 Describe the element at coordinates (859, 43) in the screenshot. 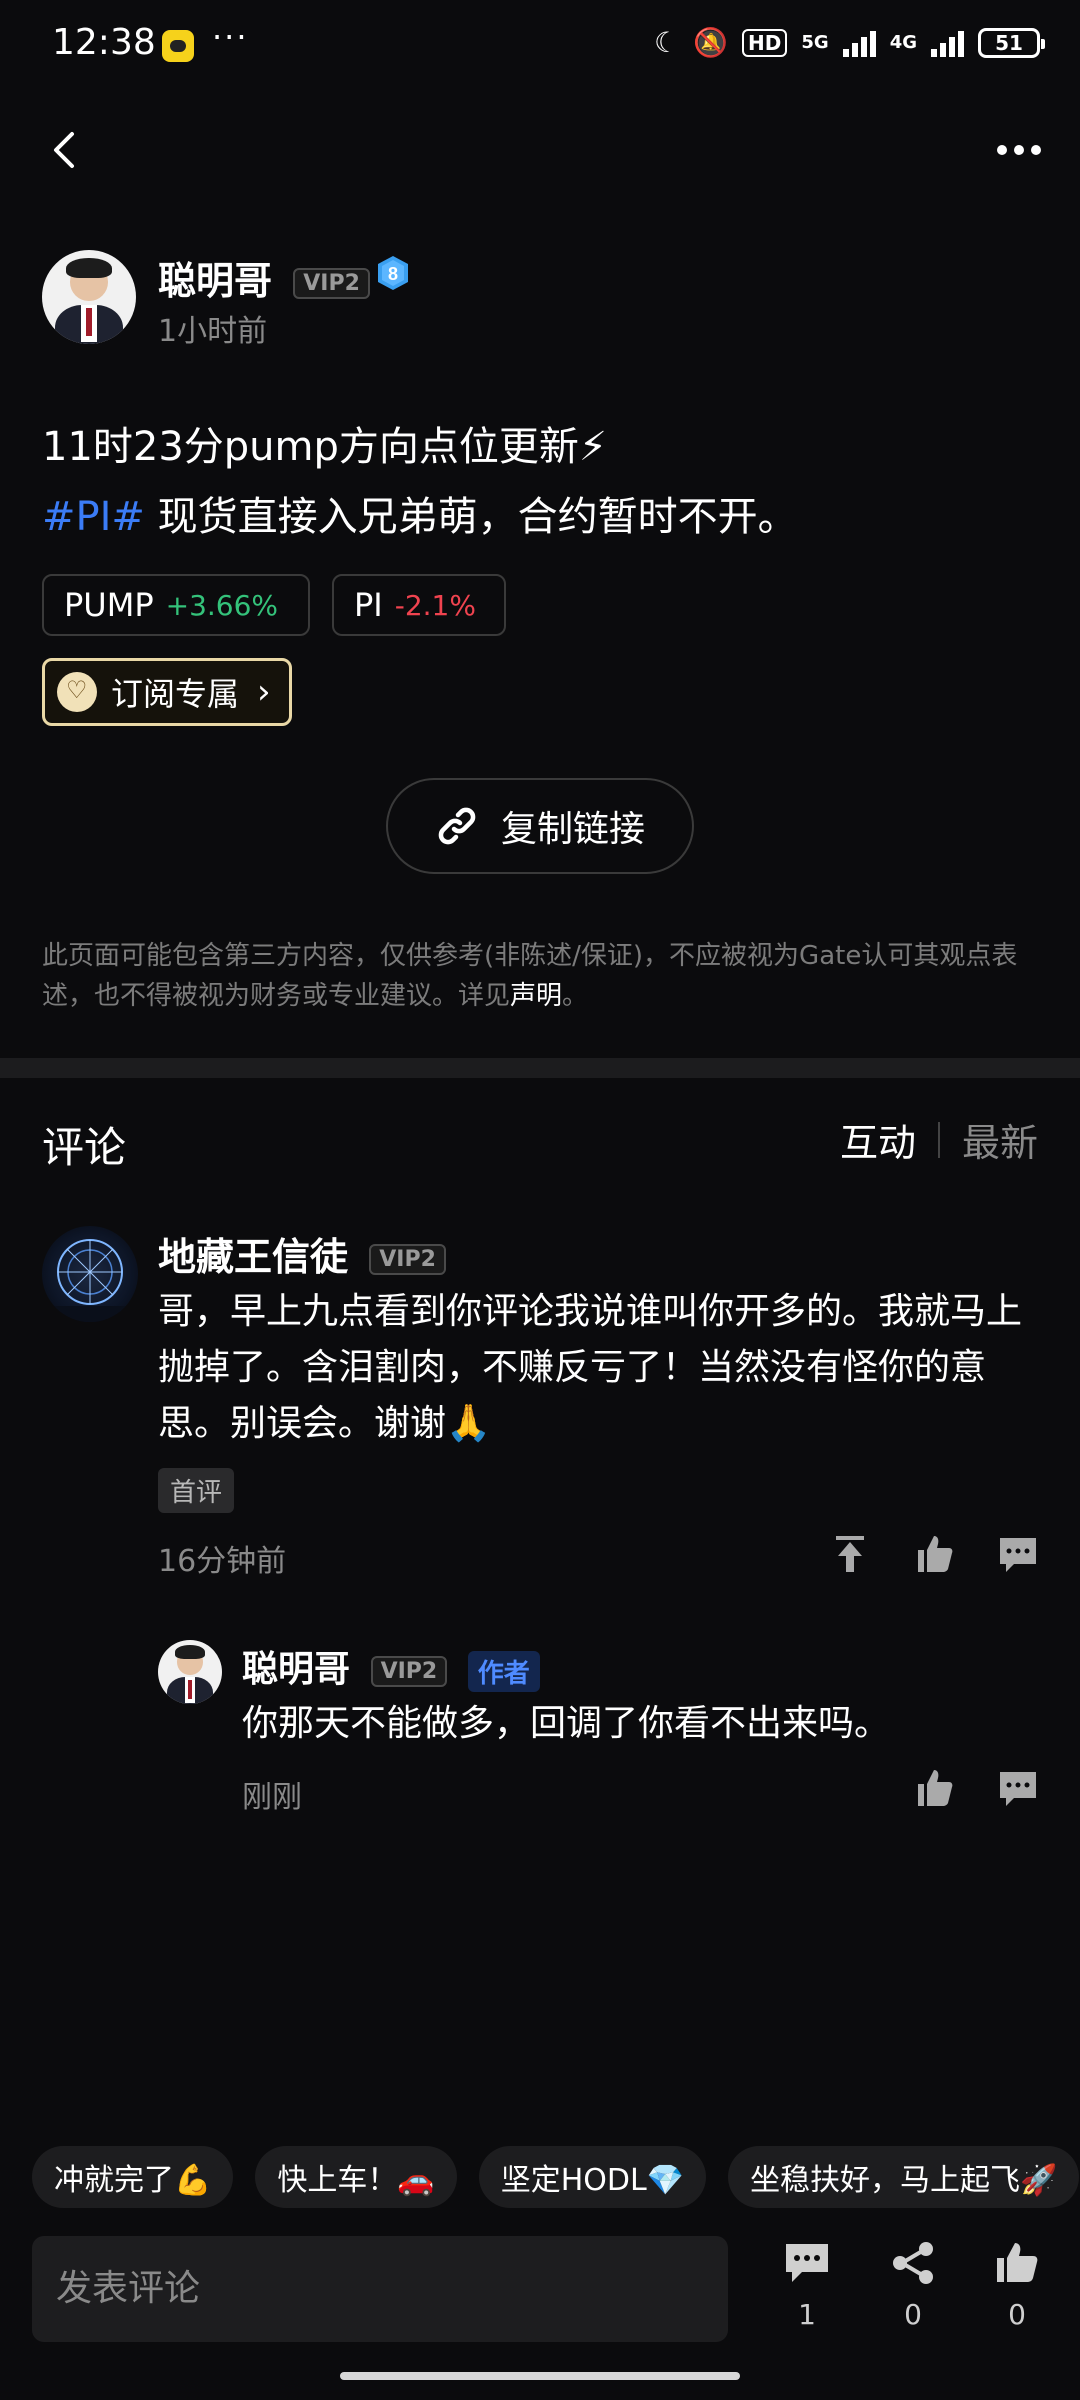

I see `signal-icon` at that location.